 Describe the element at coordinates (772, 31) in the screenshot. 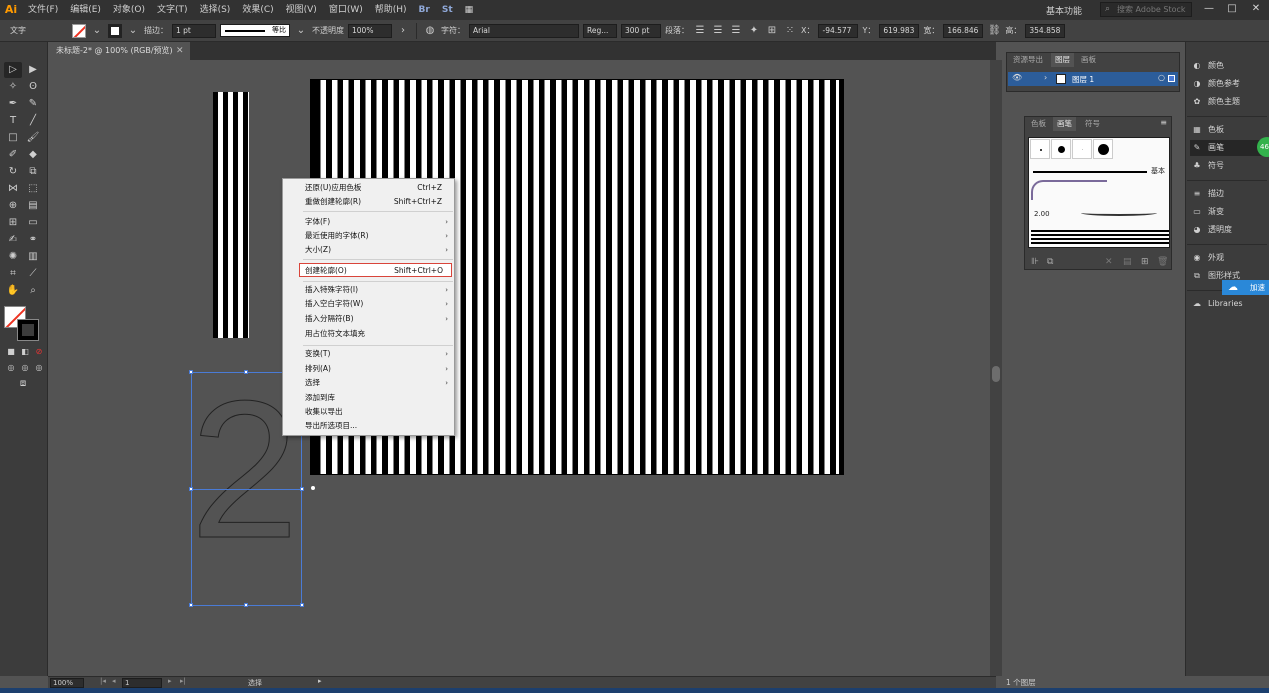

I see `align-objects-icon: ⊞` at that location.